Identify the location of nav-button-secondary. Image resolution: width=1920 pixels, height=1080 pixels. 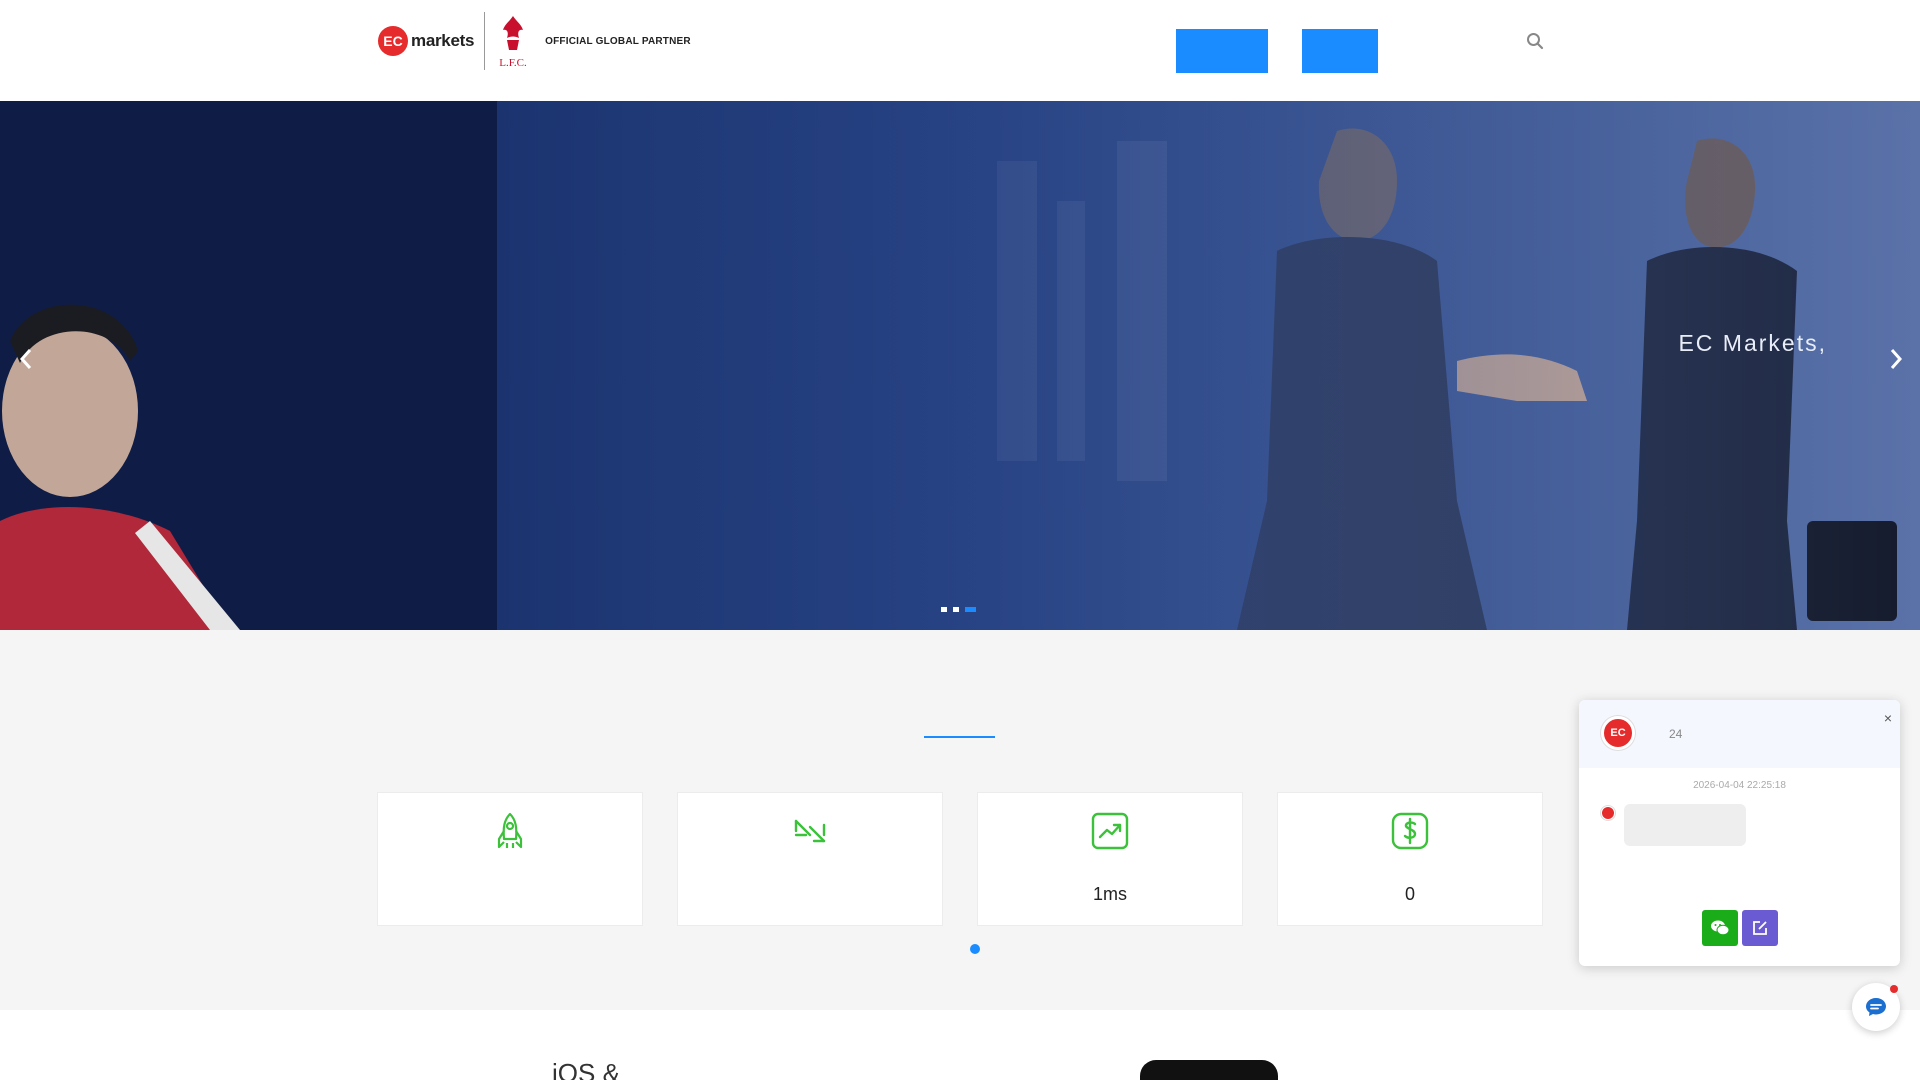
(1340, 51).